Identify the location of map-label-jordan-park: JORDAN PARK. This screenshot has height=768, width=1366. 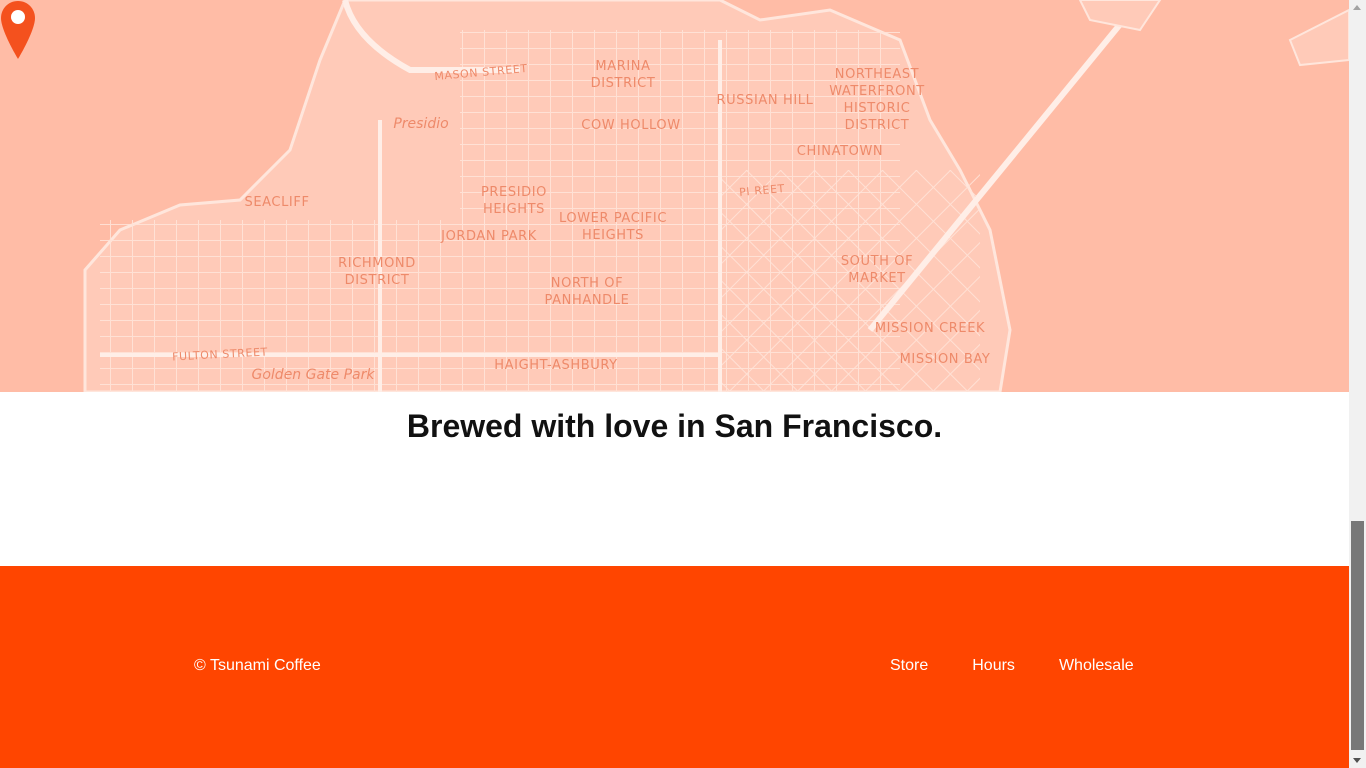
(489, 236).